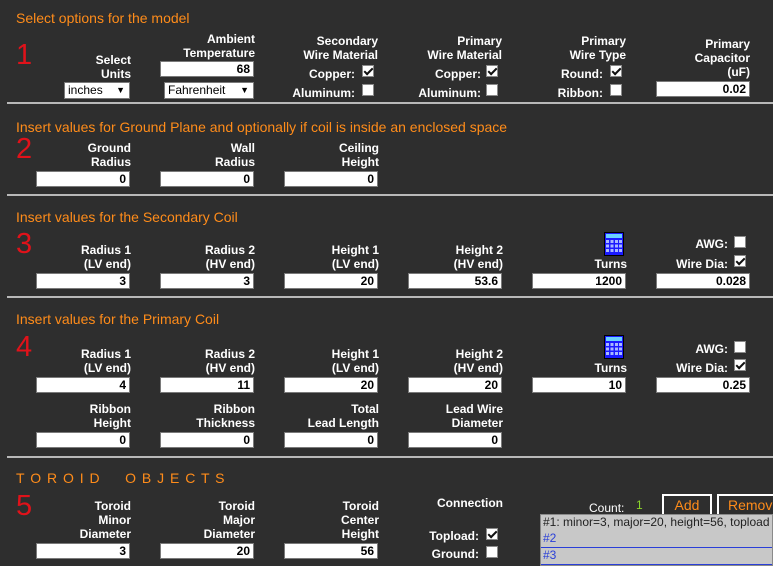 This screenshot has width=773, height=566. Describe the element at coordinates (113, 67) in the screenshot. I see `units-label: Select Units` at that location.